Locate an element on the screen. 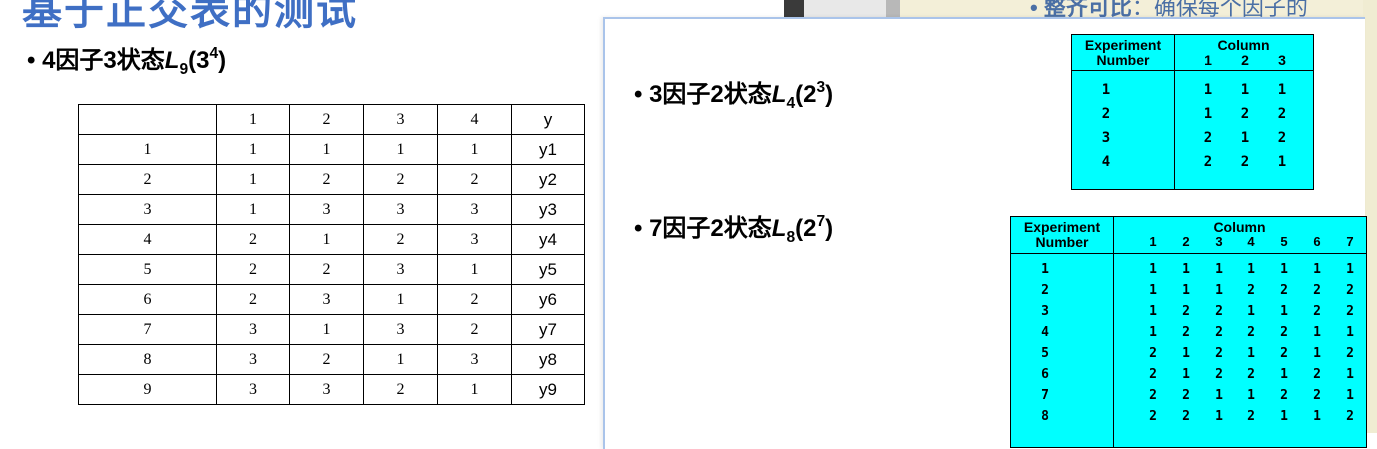 The width and height of the screenshot is (1377, 449). response-cell: y6 is located at coordinates (548, 299).